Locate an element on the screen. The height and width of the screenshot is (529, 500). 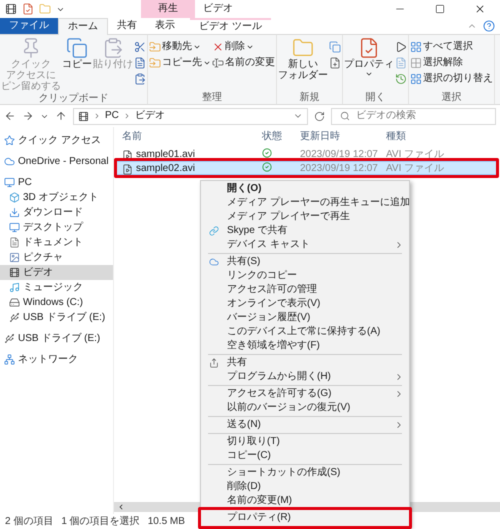
select-none-icon is located at coordinates (416, 62).